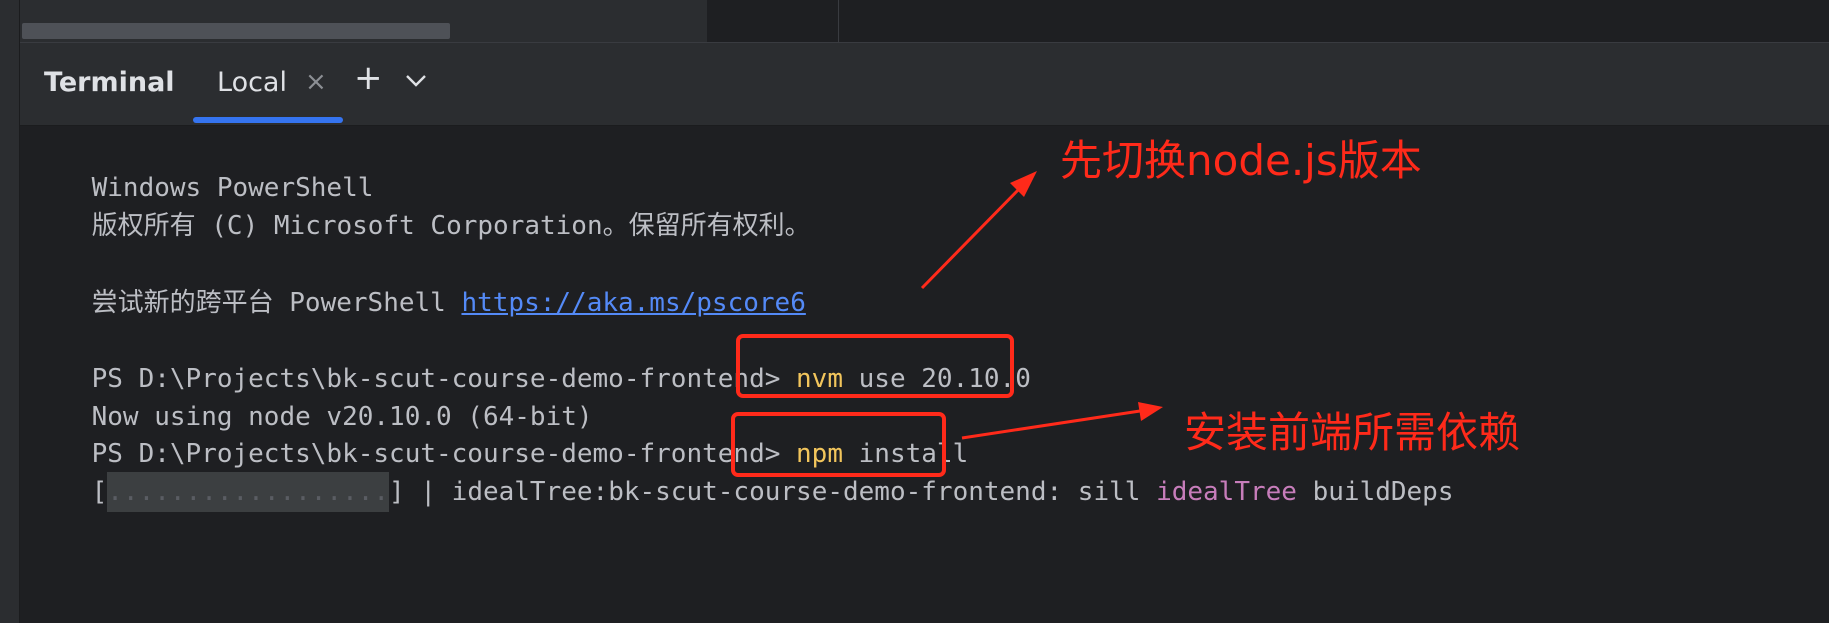  I want to click on output-text: 版权所有 (C) Microsoft Corporation。保留所有权利。, so click(451, 226).